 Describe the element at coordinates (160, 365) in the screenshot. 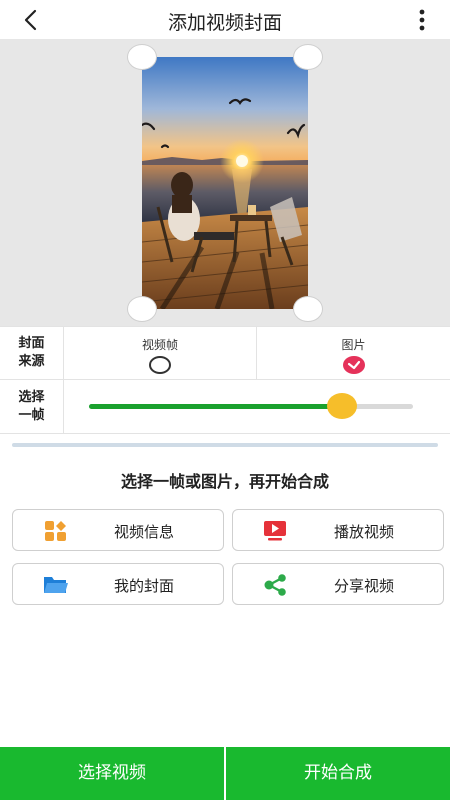

I see `radio-unselected-icon` at that location.